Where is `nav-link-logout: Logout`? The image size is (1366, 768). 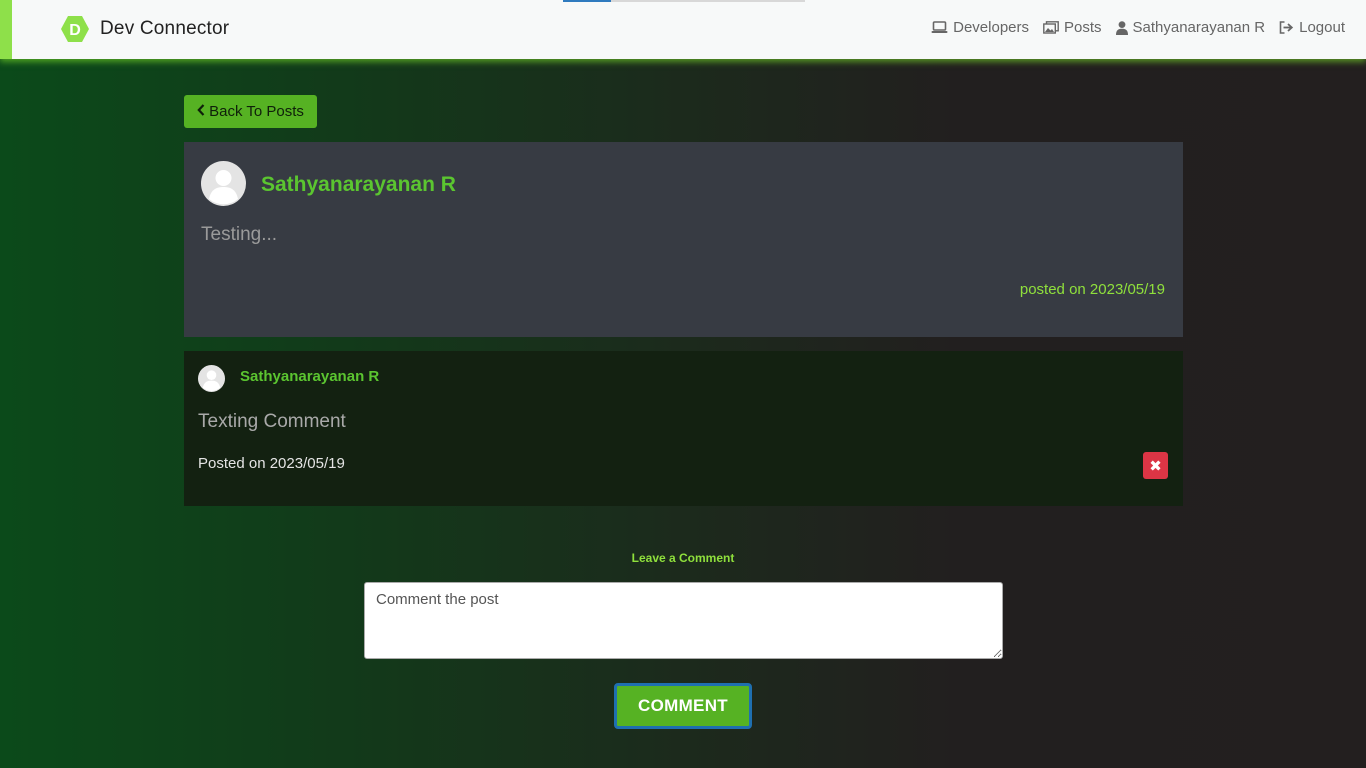 nav-link-logout: Logout is located at coordinates (1312, 27).